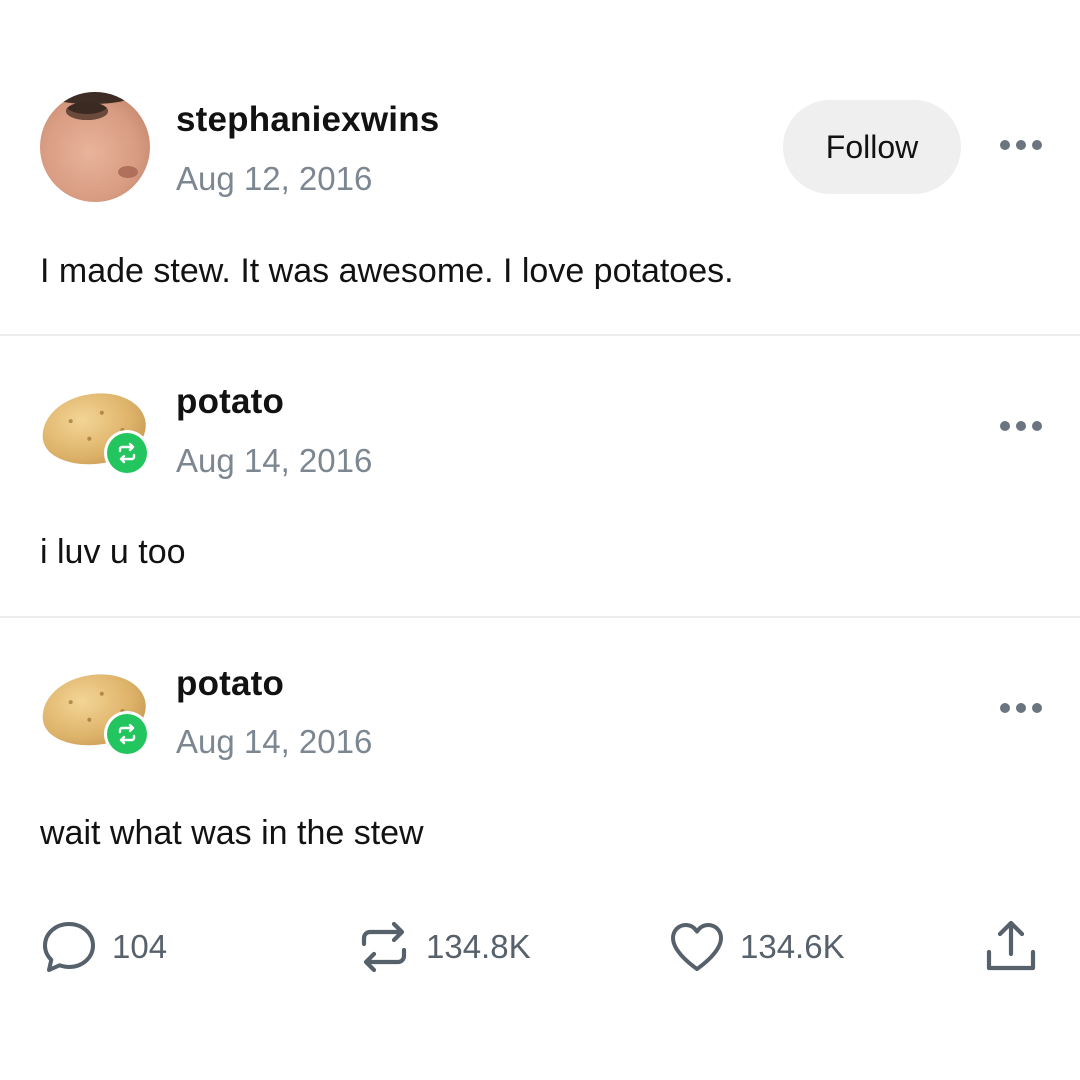 The height and width of the screenshot is (1080, 1080). I want to click on comments-button: 104, so click(103, 947).